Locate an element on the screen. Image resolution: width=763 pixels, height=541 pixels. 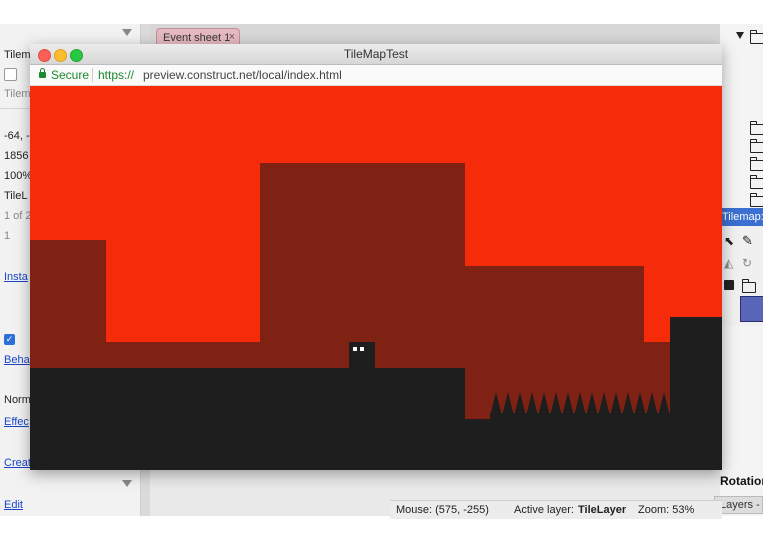
checkbox-checked: ✓ is located at coordinates (9, 339).